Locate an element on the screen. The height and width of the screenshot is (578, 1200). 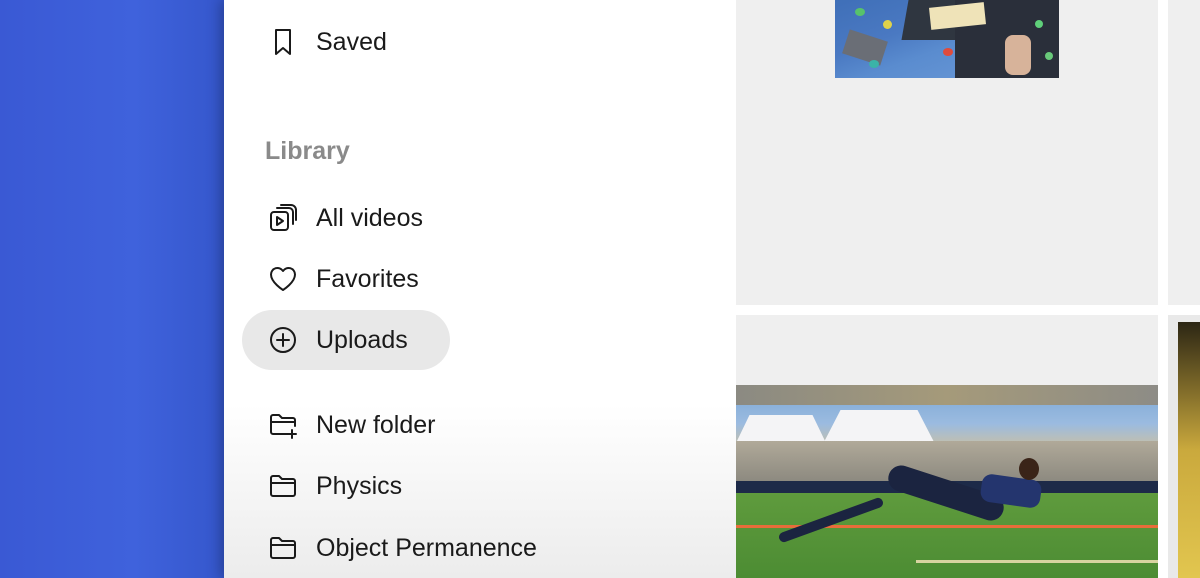
video-library-icon is located at coordinates (283, 218).